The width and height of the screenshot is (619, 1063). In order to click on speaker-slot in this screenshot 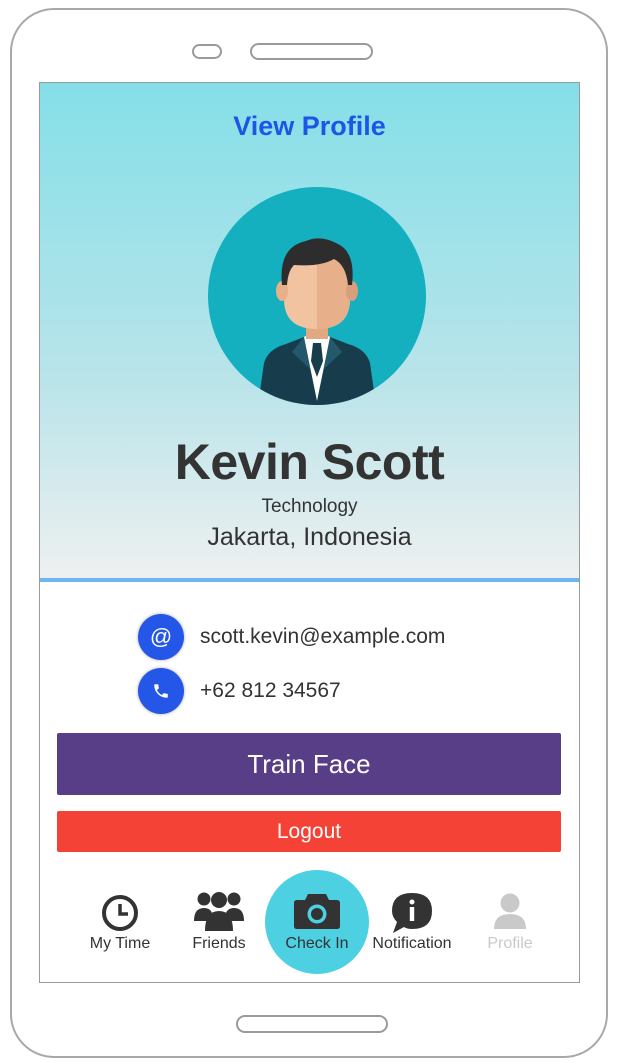, I will do `click(311, 51)`.